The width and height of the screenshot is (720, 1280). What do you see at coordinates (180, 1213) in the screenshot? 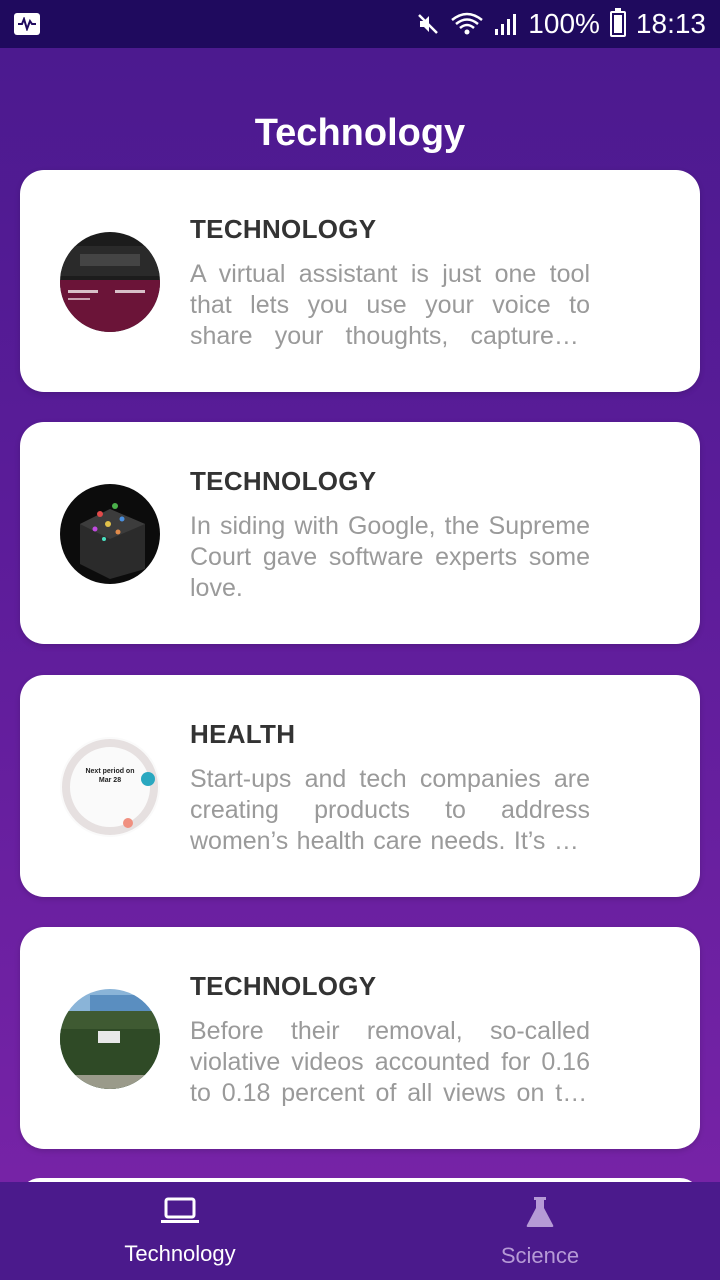
I see `laptop-icon` at bounding box center [180, 1213].